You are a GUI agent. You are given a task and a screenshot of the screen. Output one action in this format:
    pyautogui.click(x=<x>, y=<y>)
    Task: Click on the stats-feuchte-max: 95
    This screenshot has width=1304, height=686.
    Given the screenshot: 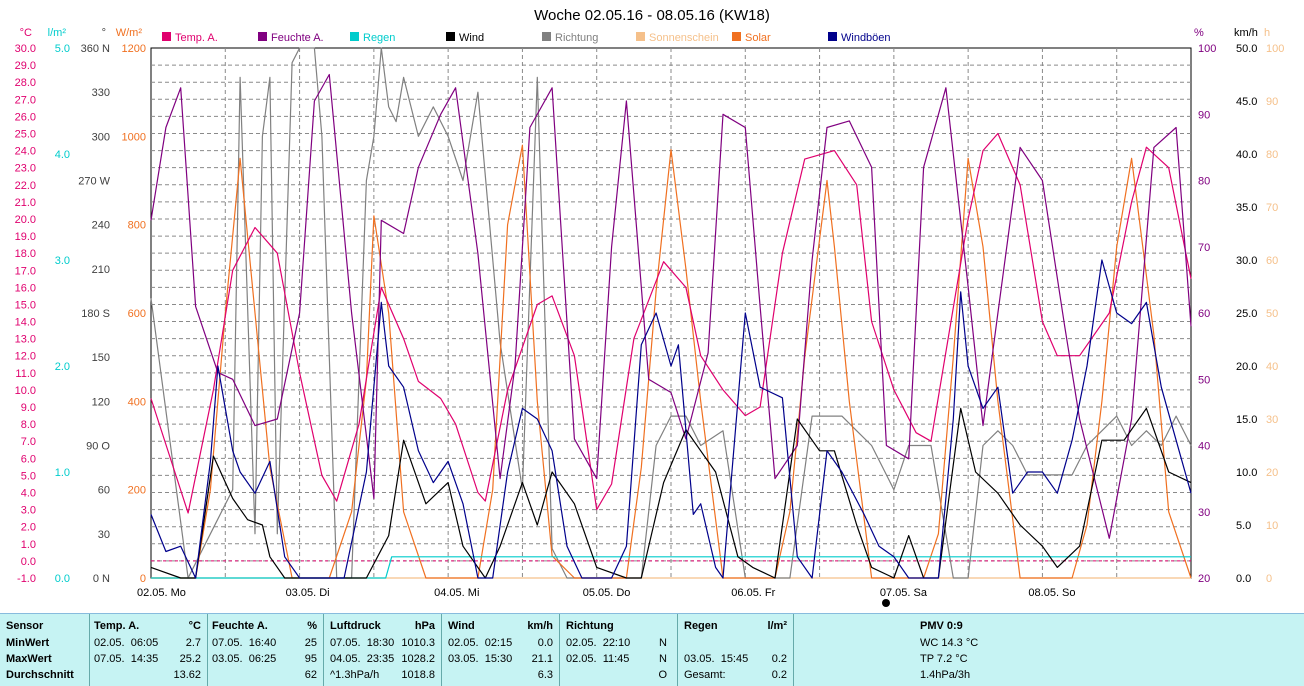 What is the action you would take?
    pyautogui.click(x=310, y=659)
    